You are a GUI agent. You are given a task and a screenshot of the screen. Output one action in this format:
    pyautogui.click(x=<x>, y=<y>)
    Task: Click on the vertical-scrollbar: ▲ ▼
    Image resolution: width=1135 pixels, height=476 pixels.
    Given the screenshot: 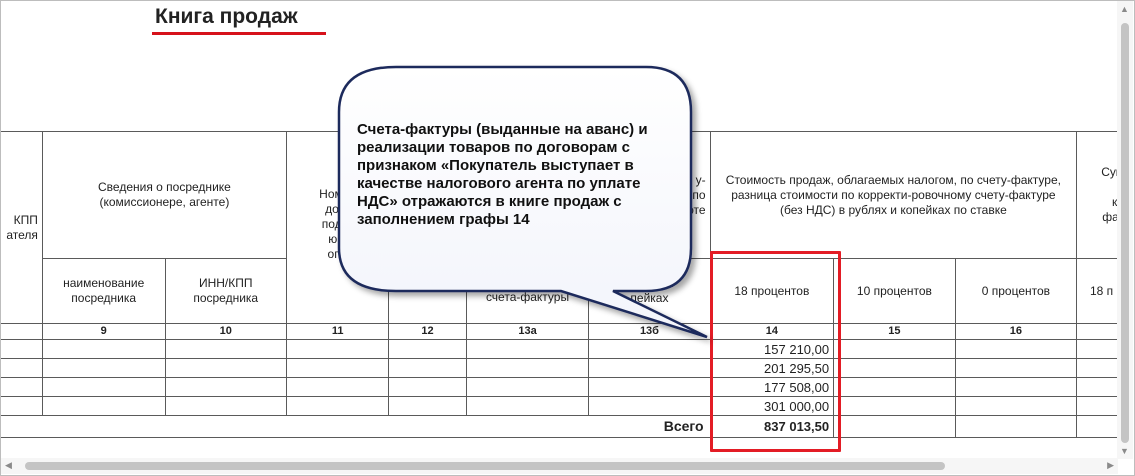 What is the action you would take?
    pyautogui.click(x=1125, y=230)
    